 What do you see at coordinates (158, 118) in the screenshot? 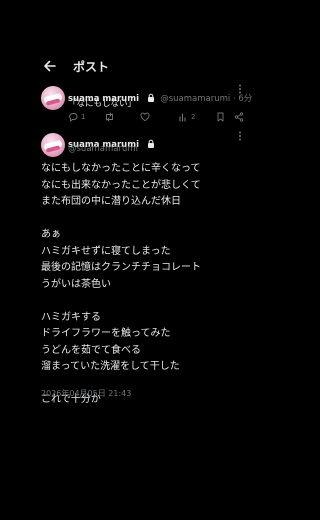
I see `action-bar: 1 2` at bounding box center [158, 118].